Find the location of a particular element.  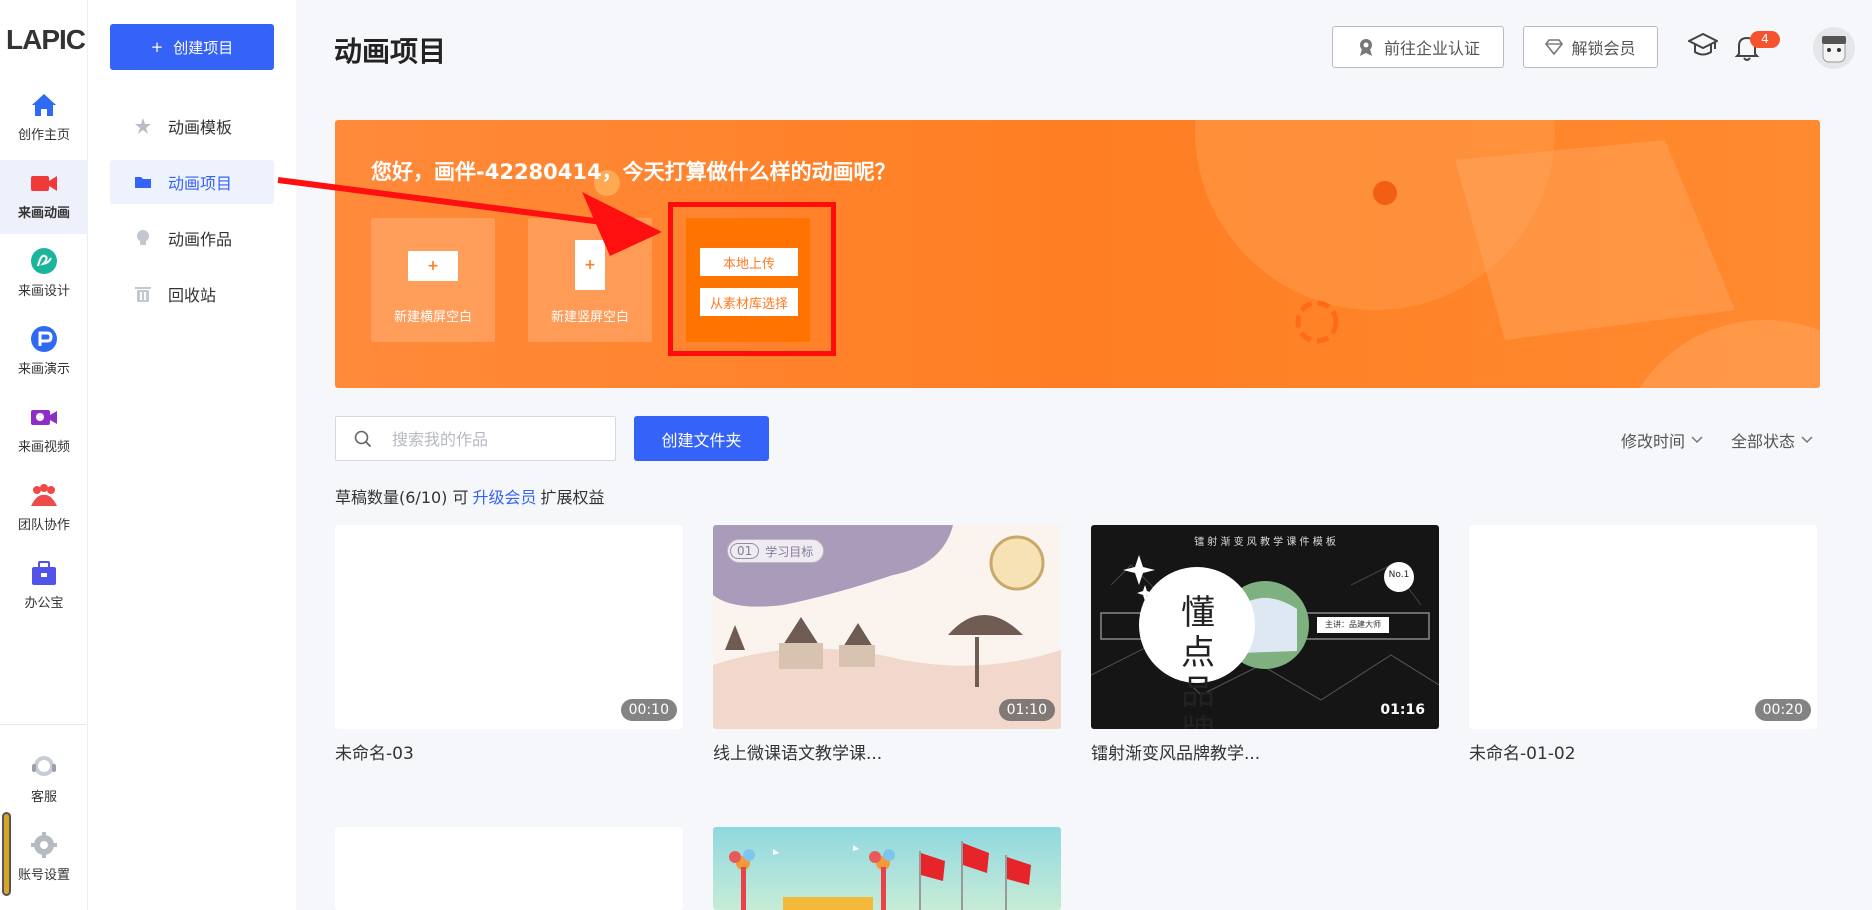

rail-item-office: 办公宝 is located at coordinates (44, 587).